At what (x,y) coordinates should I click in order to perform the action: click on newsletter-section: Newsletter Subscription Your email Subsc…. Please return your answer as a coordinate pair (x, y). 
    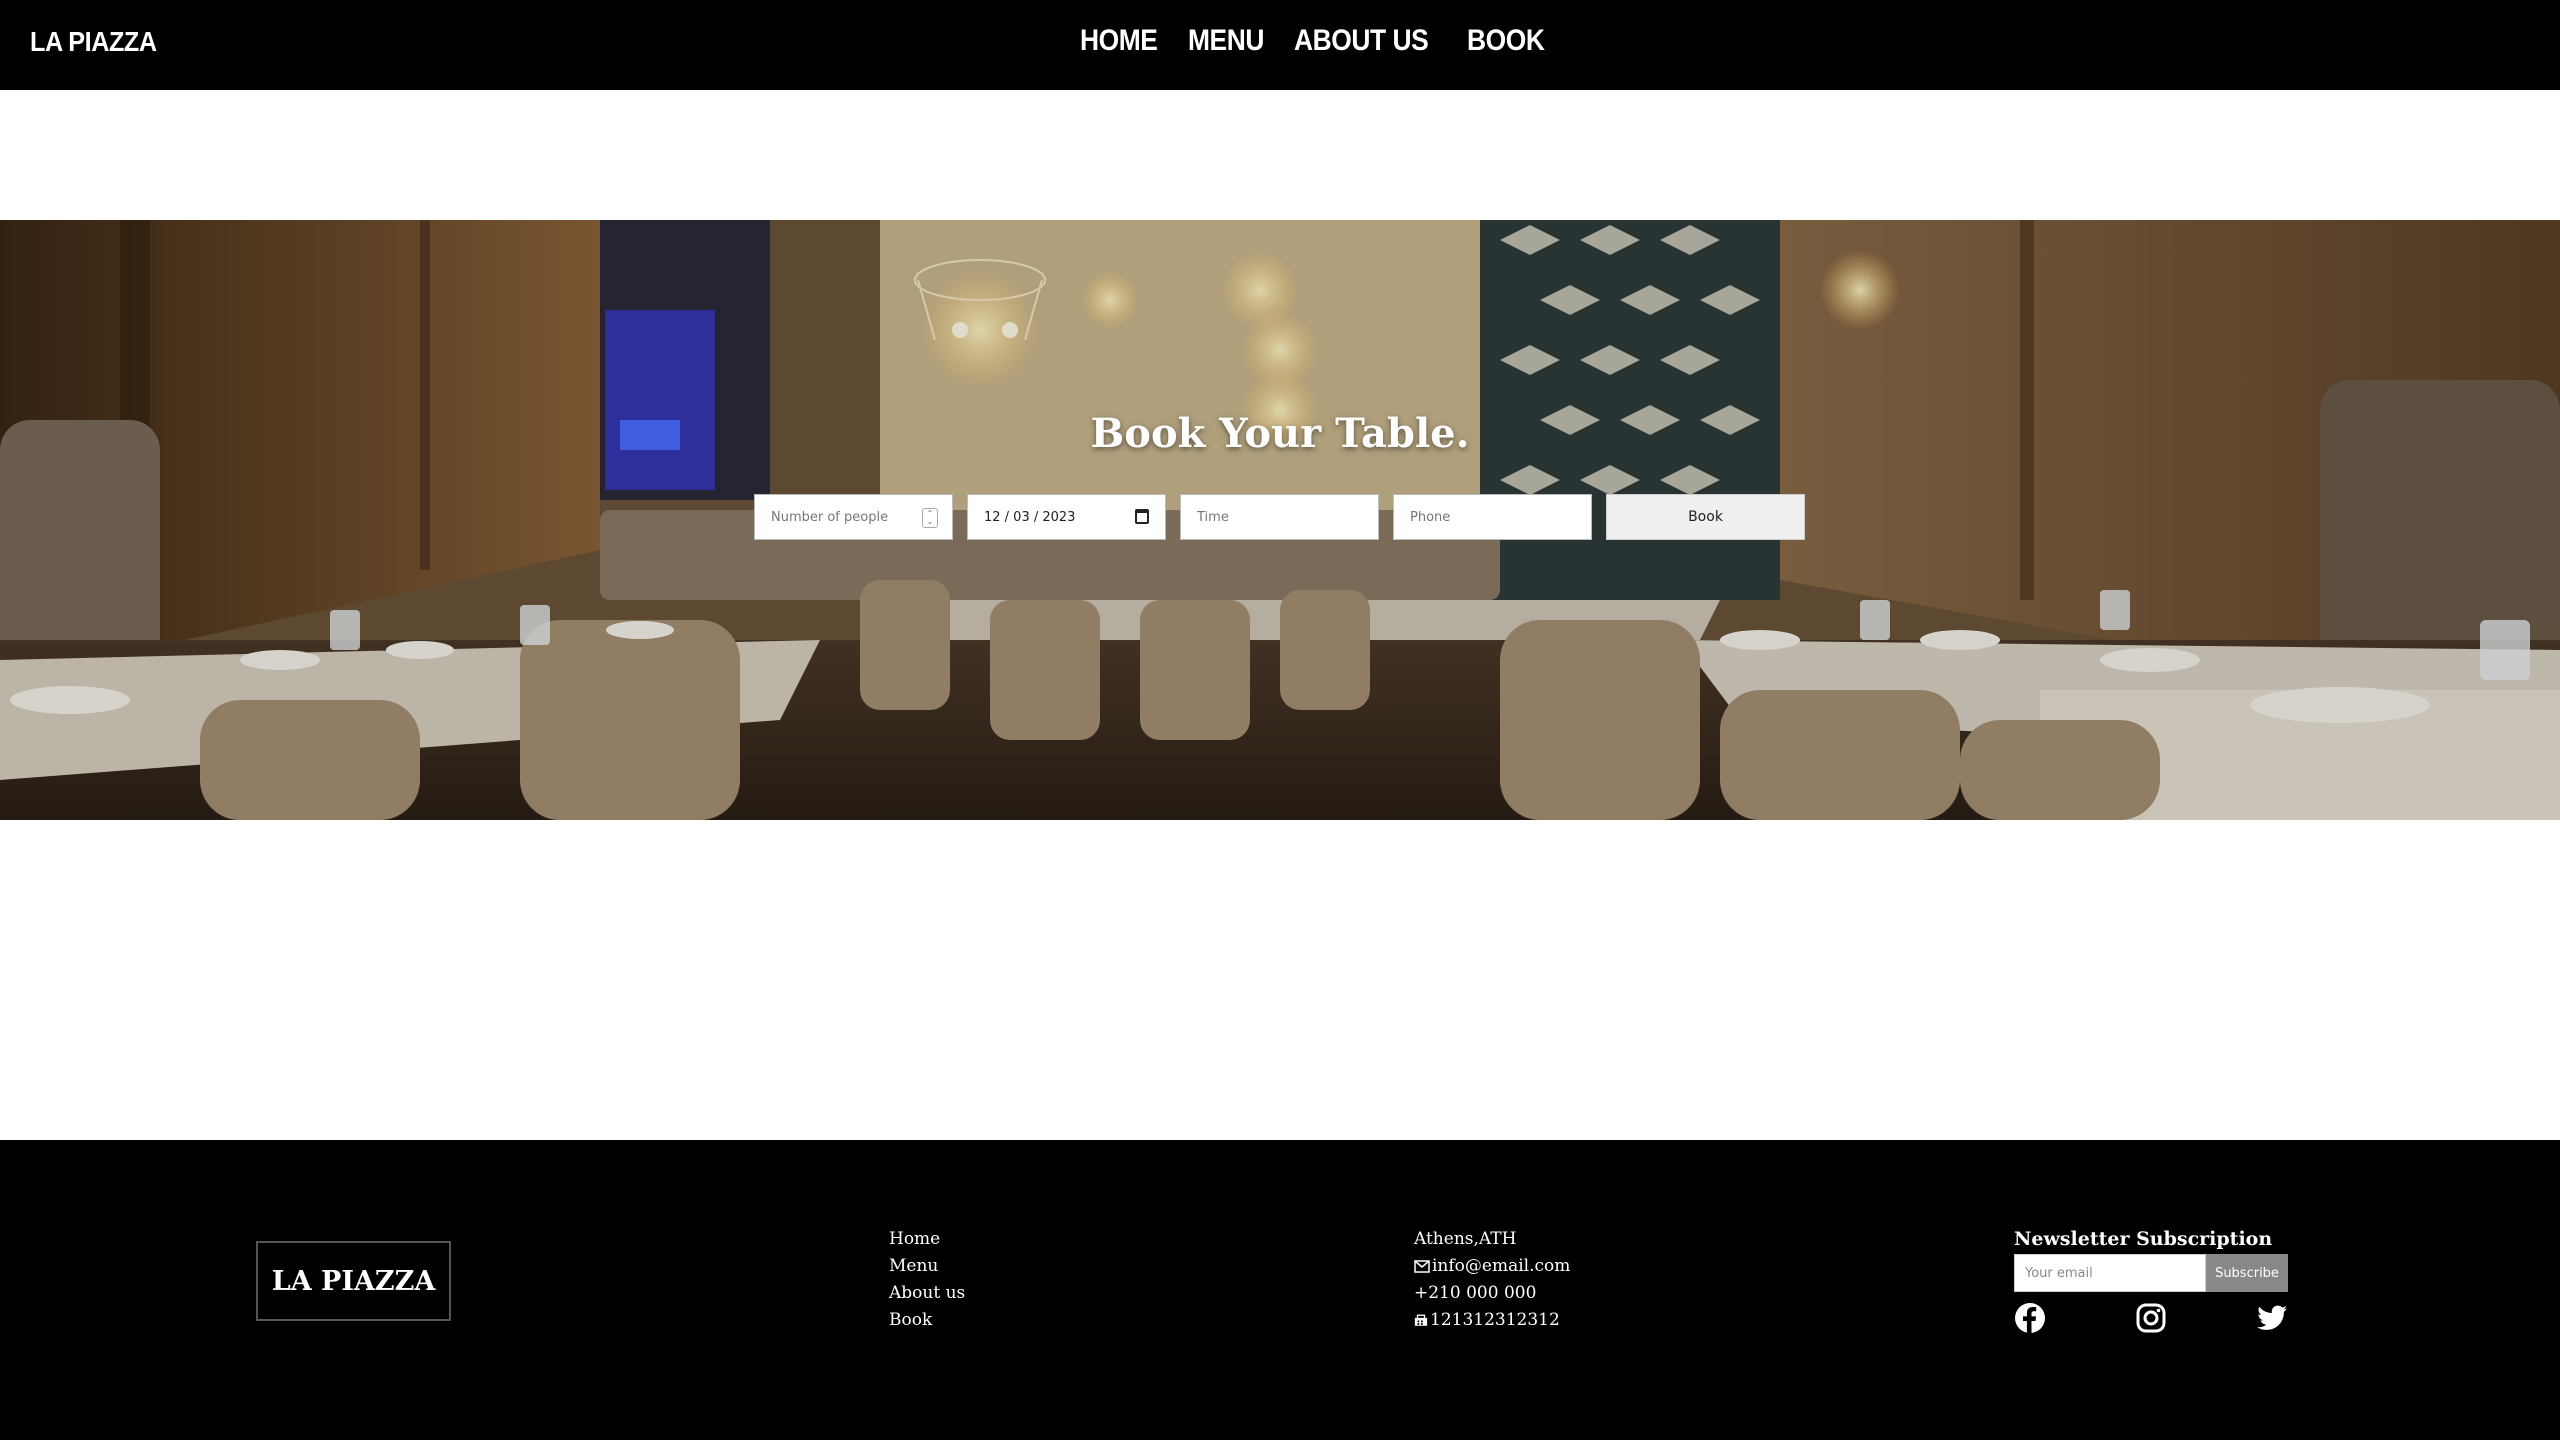
    Looking at the image, I should click on (2151, 1281).